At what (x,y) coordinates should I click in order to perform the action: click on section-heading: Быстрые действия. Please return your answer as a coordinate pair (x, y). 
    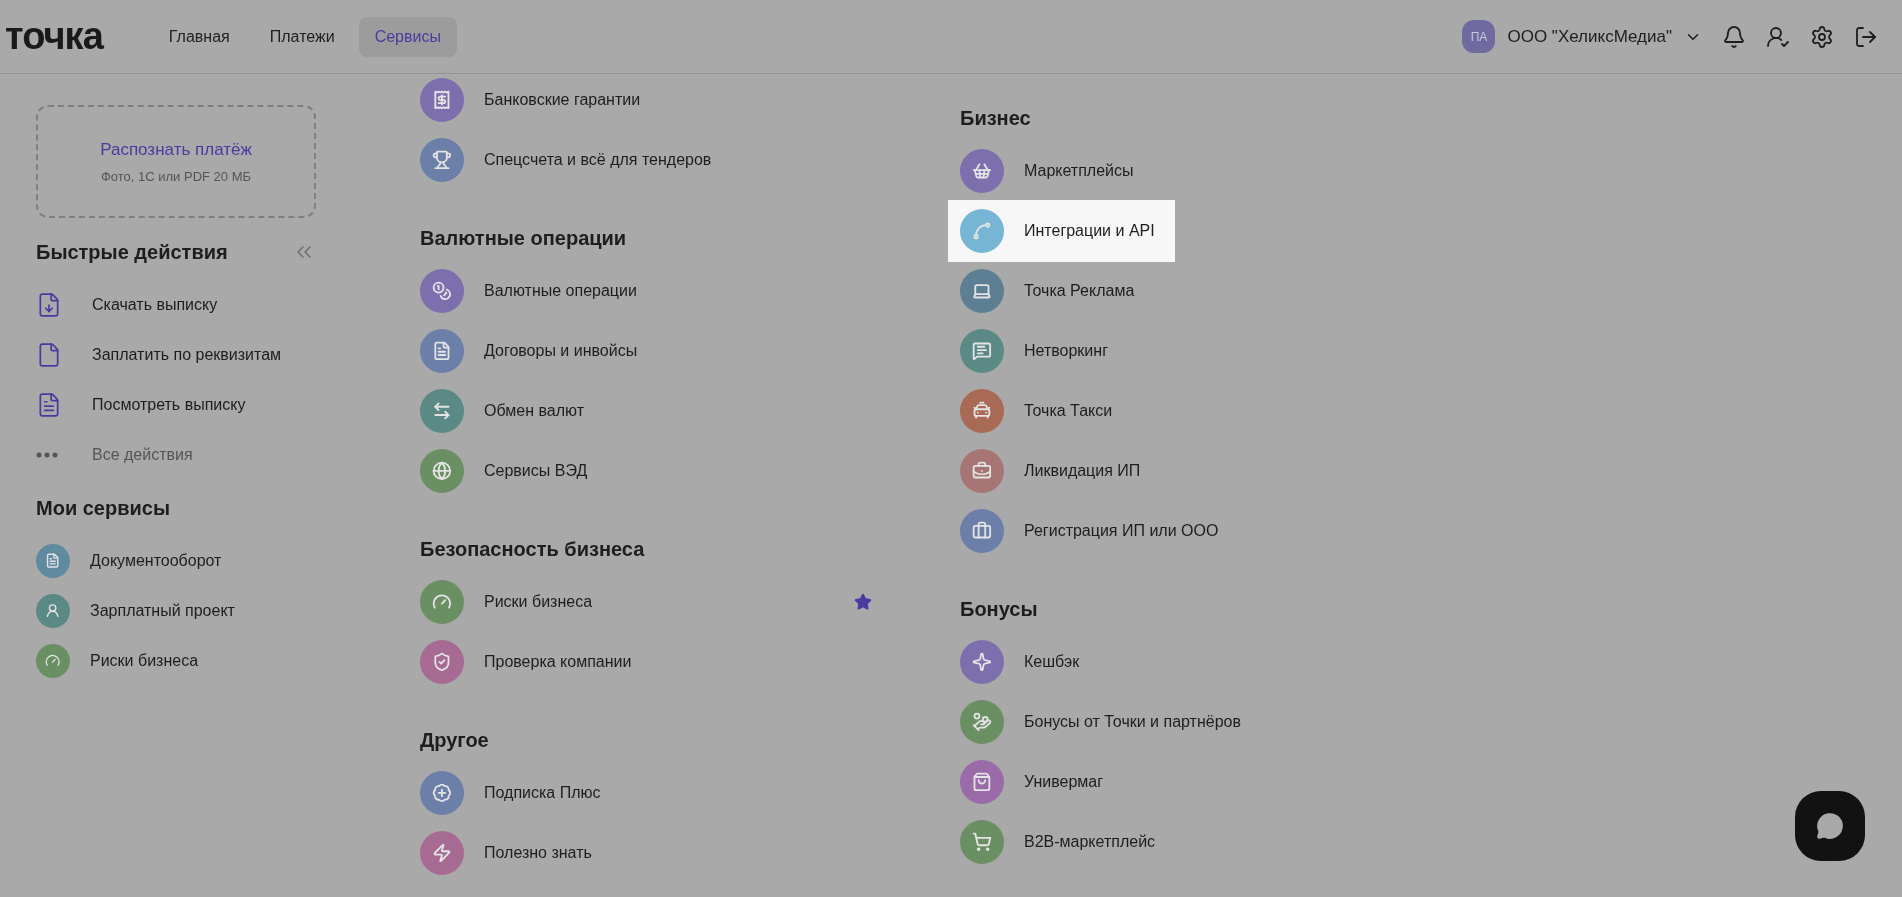
    Looking at the image, I should click on (132, 252).